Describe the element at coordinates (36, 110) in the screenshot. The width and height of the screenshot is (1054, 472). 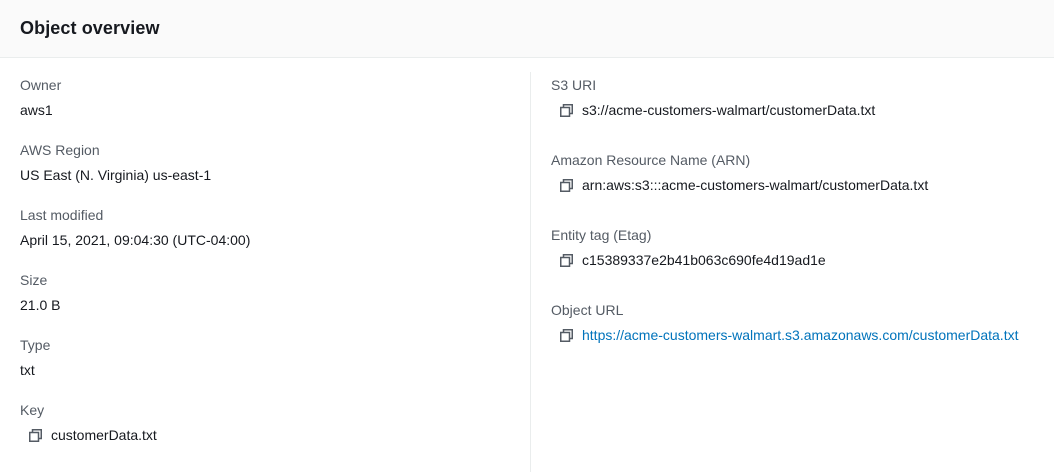
I see `owner-value: aws1` at that location.